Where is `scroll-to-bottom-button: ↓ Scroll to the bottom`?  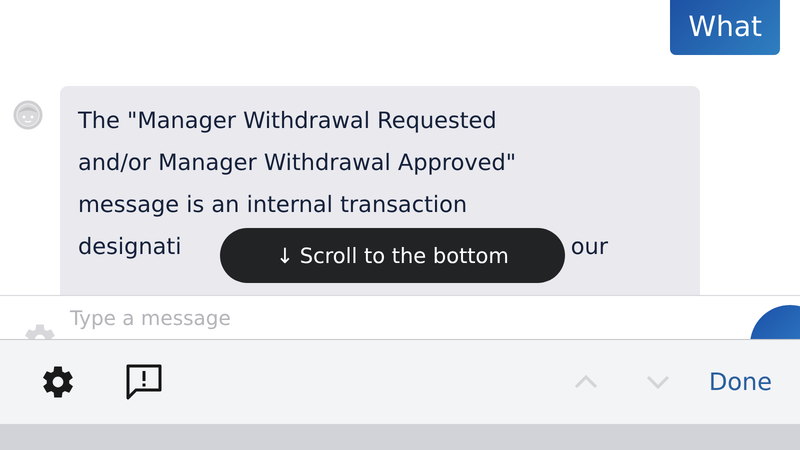 scroll-to-bottom-button: ↓ Scroll to the bottom is located at coordinates (392, 255).